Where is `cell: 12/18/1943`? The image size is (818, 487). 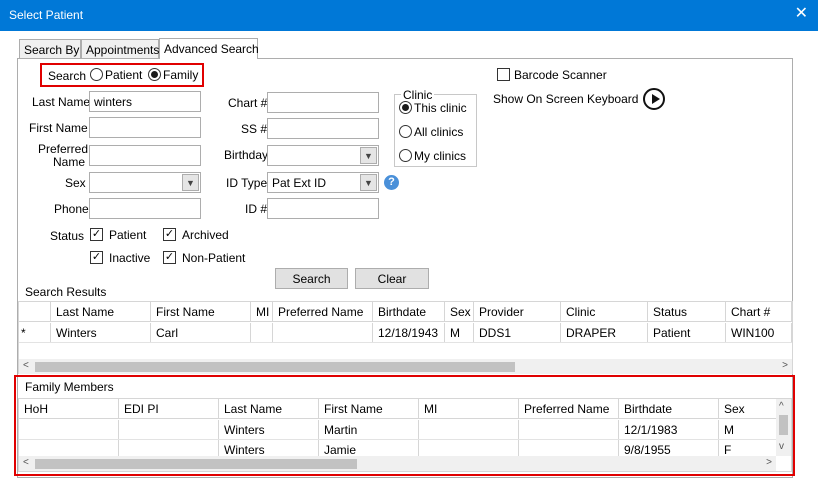 cell: 12/18/1943 is located at coordinates (409, 332).